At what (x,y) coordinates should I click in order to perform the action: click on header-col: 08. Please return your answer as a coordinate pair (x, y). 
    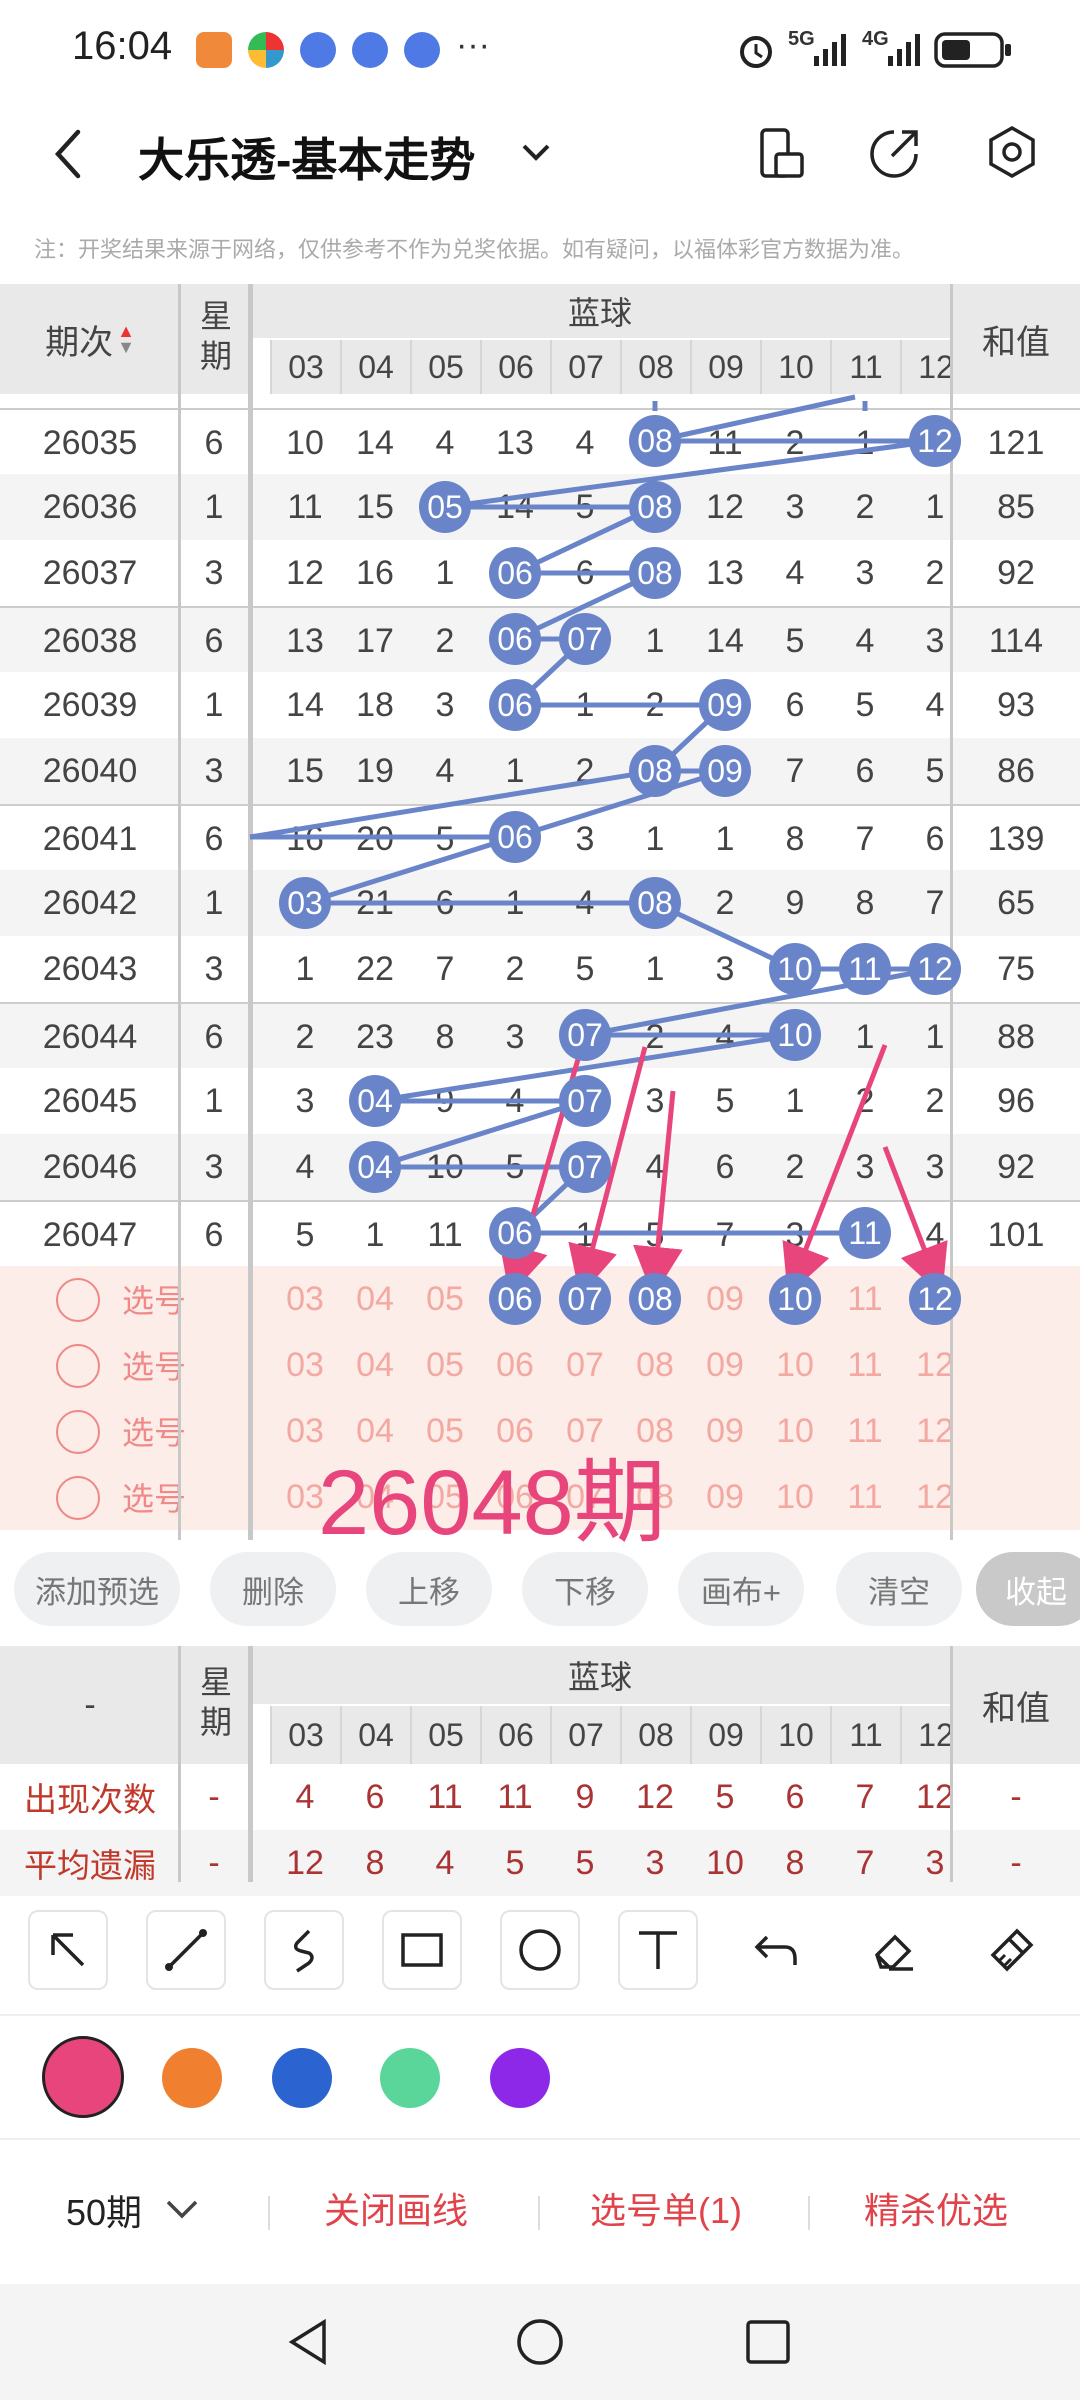
    Looking at the image, I should click on (655, 1735).